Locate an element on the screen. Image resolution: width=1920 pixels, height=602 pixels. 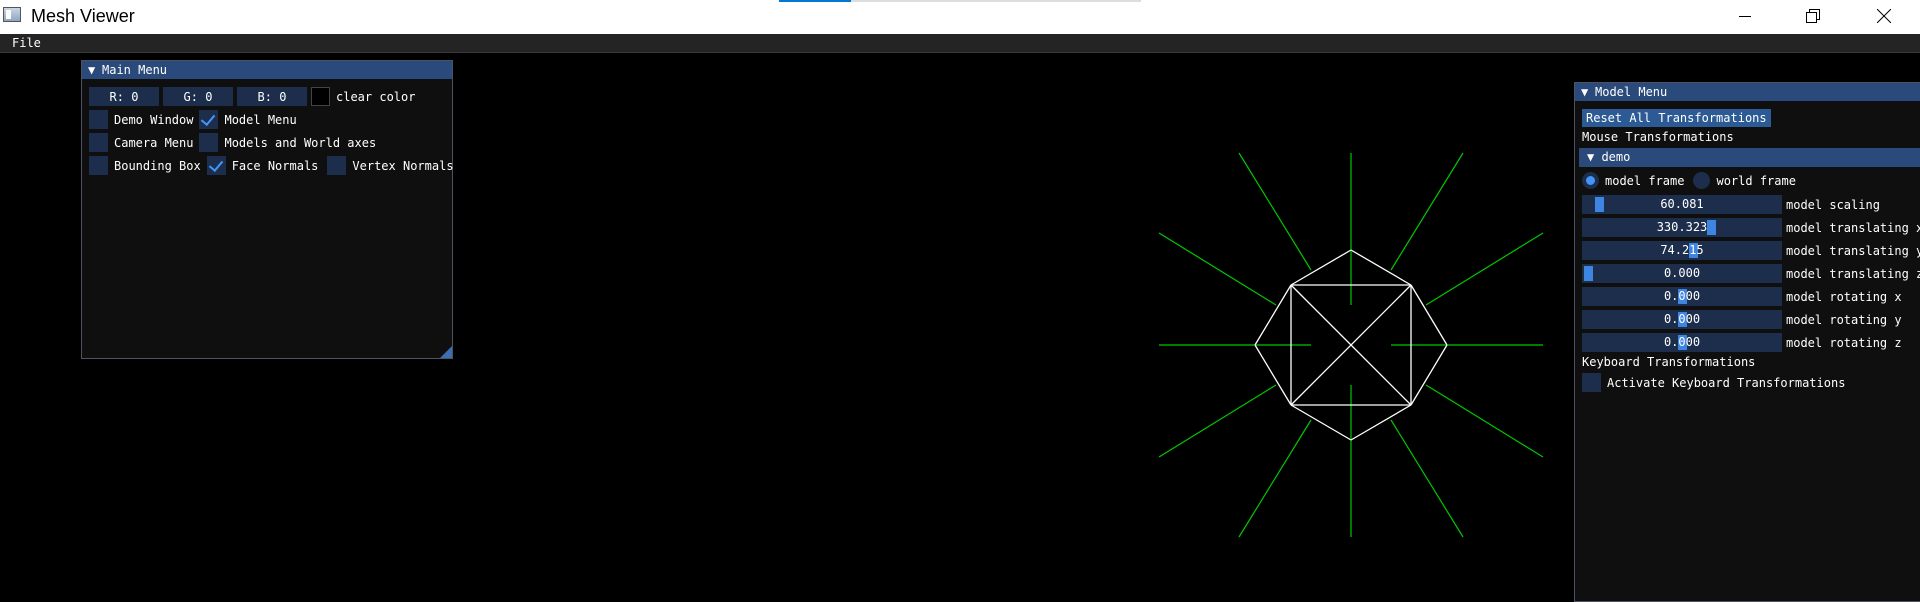
slider-row: 60.081 model scaling is located at coordinates (1731, 204).